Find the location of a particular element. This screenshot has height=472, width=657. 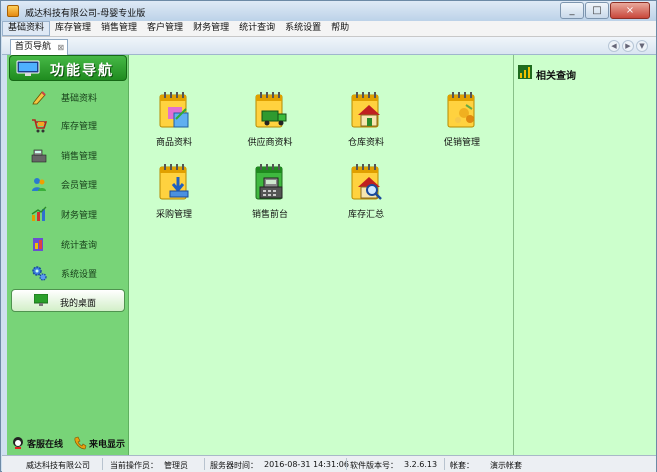

title-bar: 威达科技有限公司-母婴专业版 _ □ × is located at coordinates (328, 11).